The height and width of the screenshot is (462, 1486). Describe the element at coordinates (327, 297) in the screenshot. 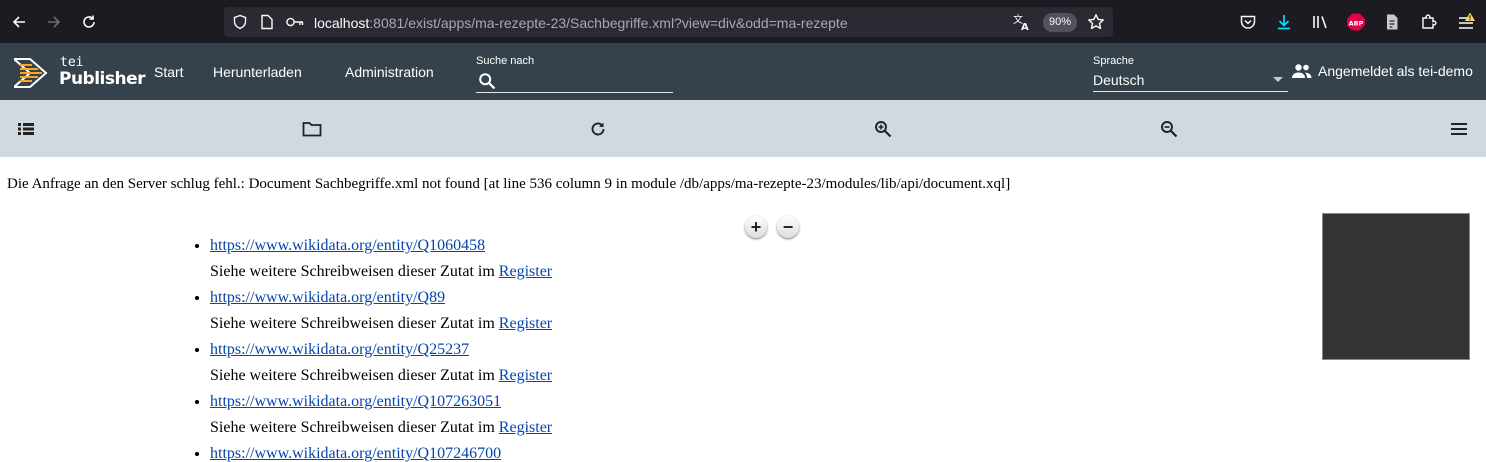

I see `entry-link: https://www.wikidata.org/entity/Q89` at that location.